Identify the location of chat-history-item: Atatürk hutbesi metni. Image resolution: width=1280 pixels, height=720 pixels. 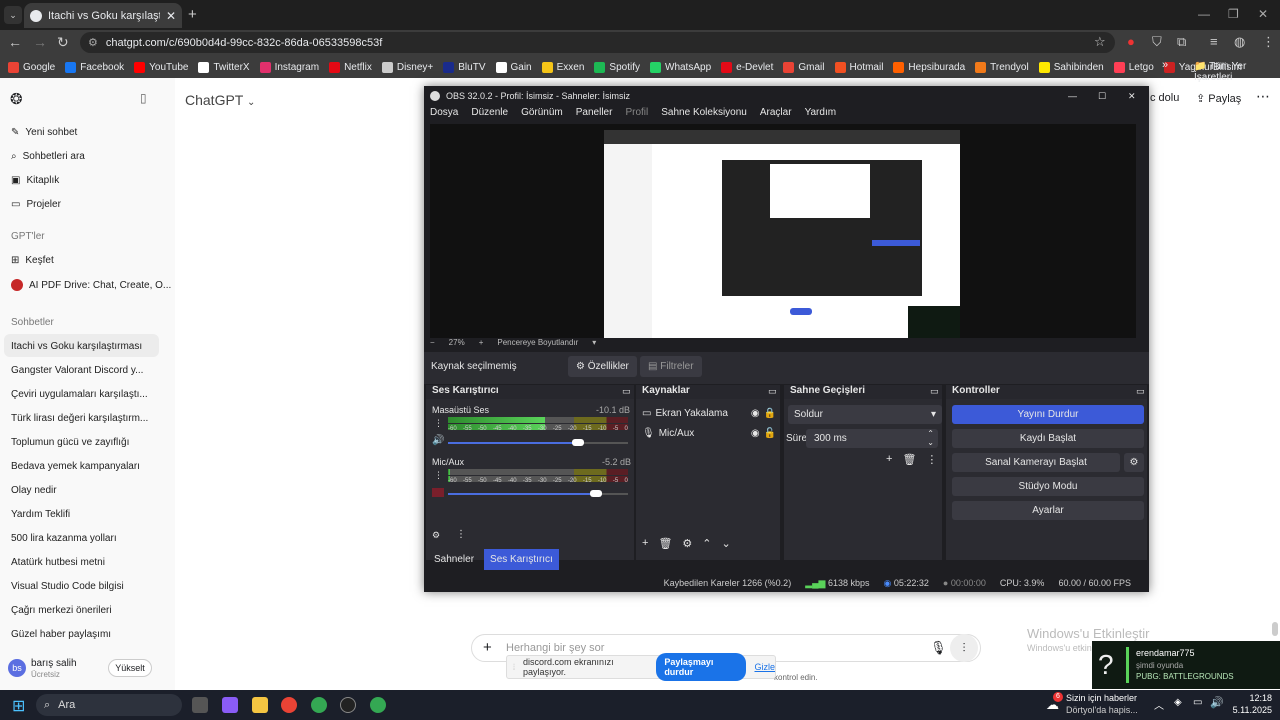
(58, 562).